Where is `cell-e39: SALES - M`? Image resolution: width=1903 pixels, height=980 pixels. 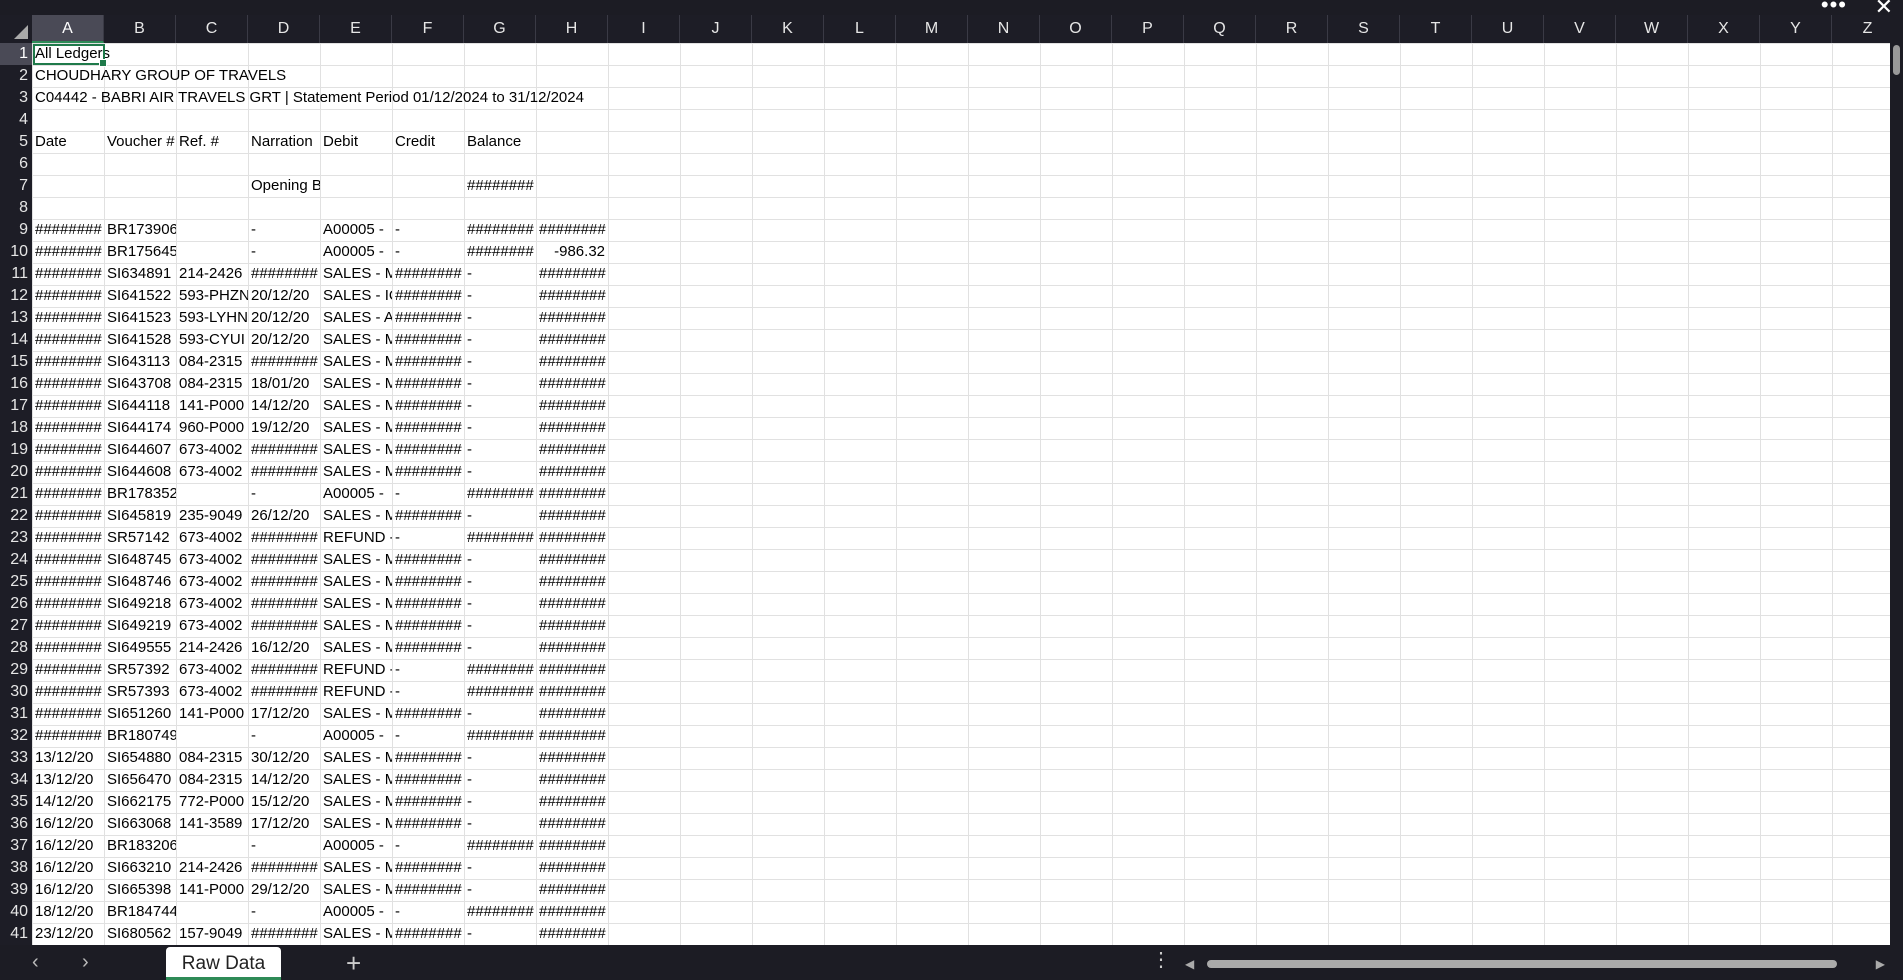 cell-e39: SALES - M is located at coordinates (356, 890).